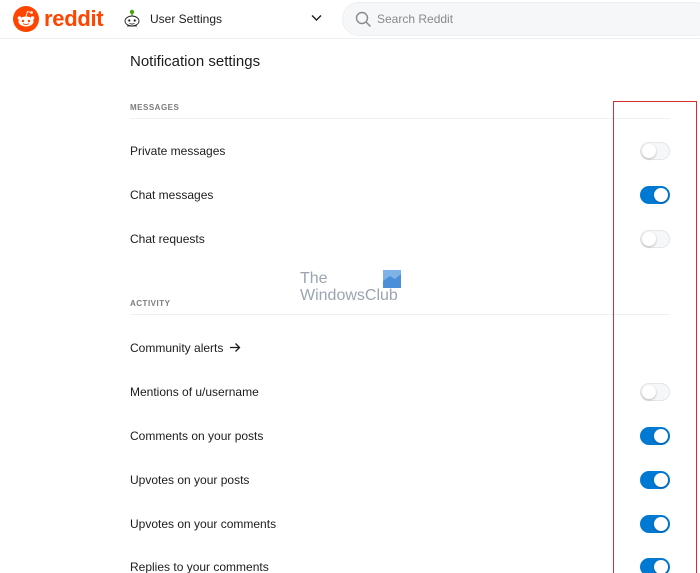 This screenshot has width=700, height=573. I want to click on search-bar, so click(521, 19).